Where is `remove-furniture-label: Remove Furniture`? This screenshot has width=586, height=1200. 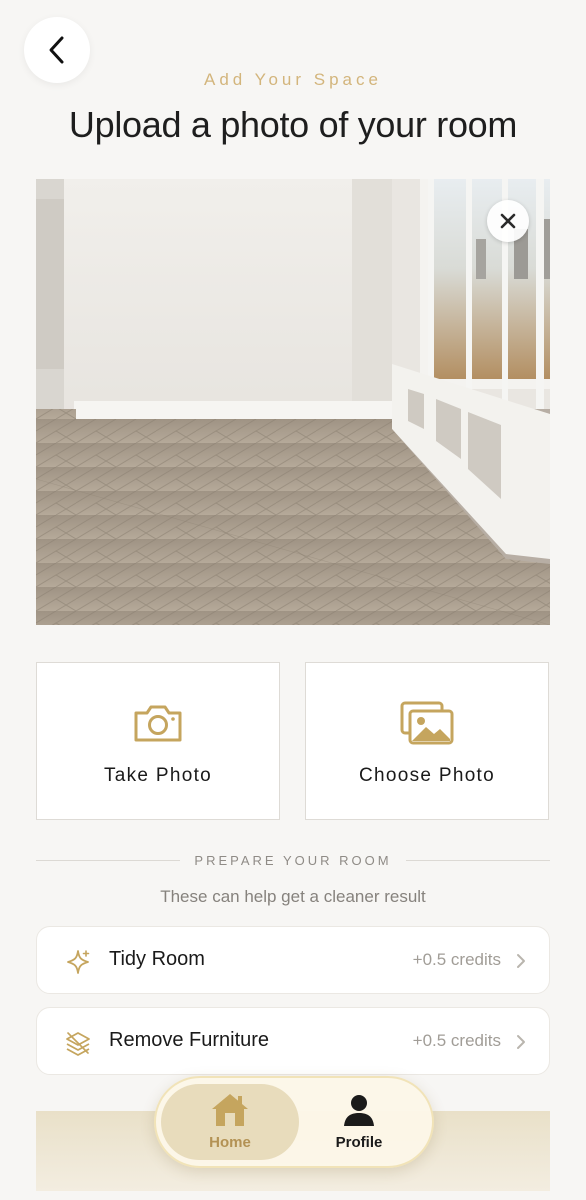
remove-furniture-label: Remove Furniture is located at coordinates (189, 1040).